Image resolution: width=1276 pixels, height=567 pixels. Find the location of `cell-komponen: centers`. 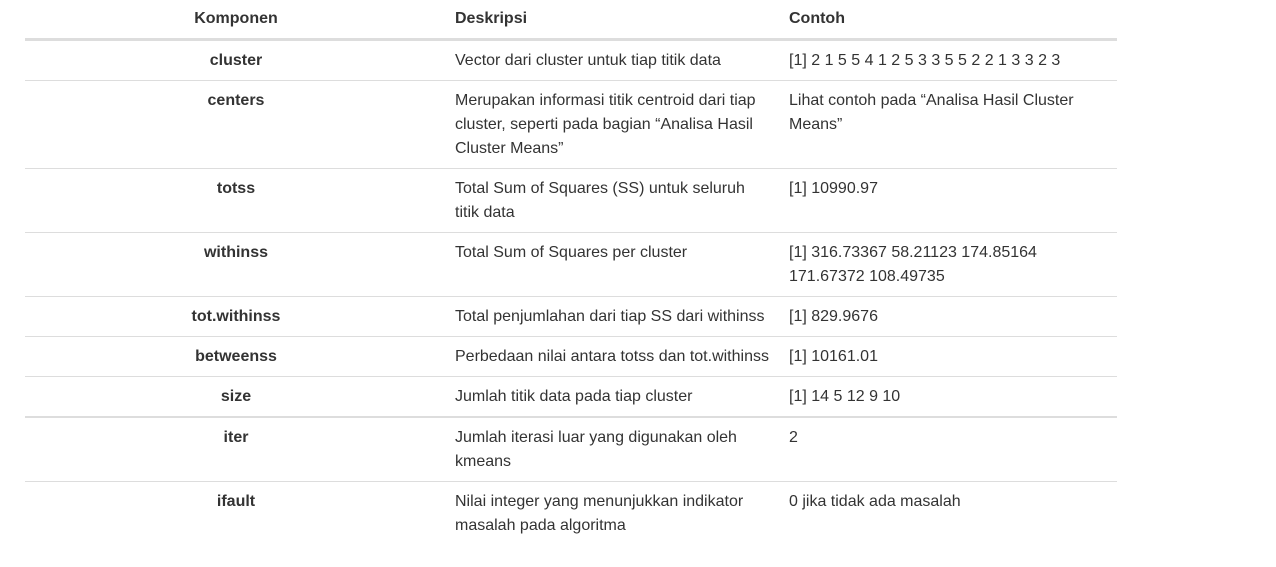

cell-komponen: centers is located at coordinates (236, 124).